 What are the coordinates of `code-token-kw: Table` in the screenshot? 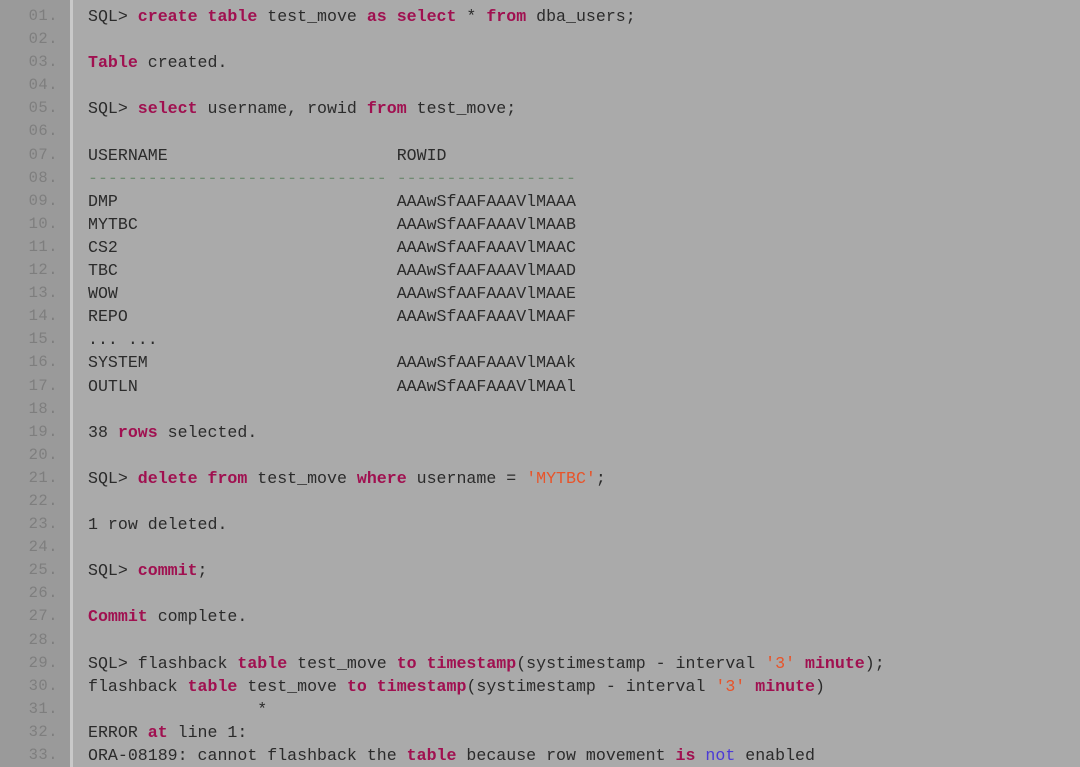 It's located at (113, 63).